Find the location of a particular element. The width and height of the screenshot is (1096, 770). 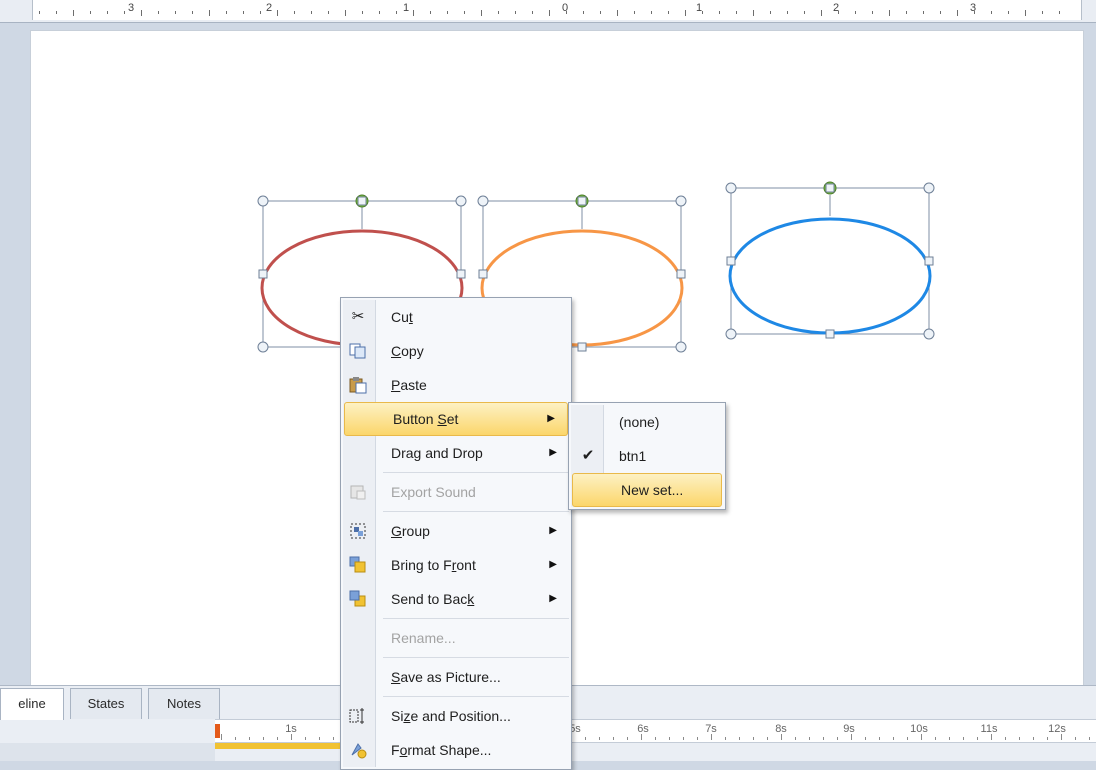

menu-item-paste: Paste is located at coordinates (456, 385).